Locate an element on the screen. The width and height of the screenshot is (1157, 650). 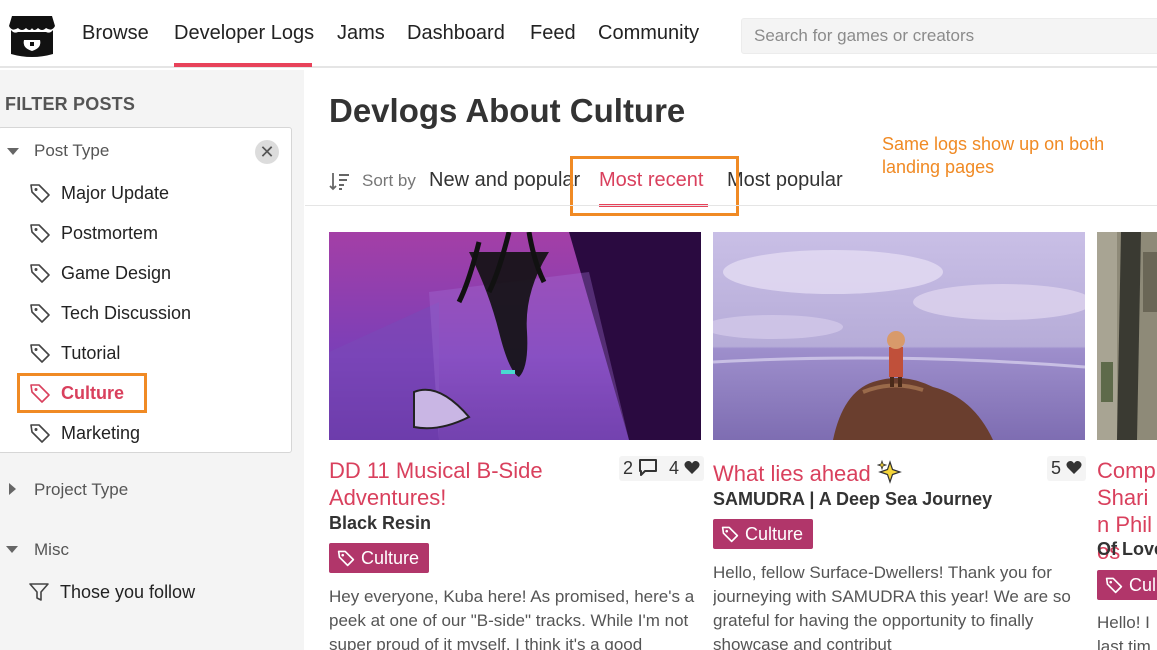
sort-most-popular: Most popular is located at coordinates (785, 180).